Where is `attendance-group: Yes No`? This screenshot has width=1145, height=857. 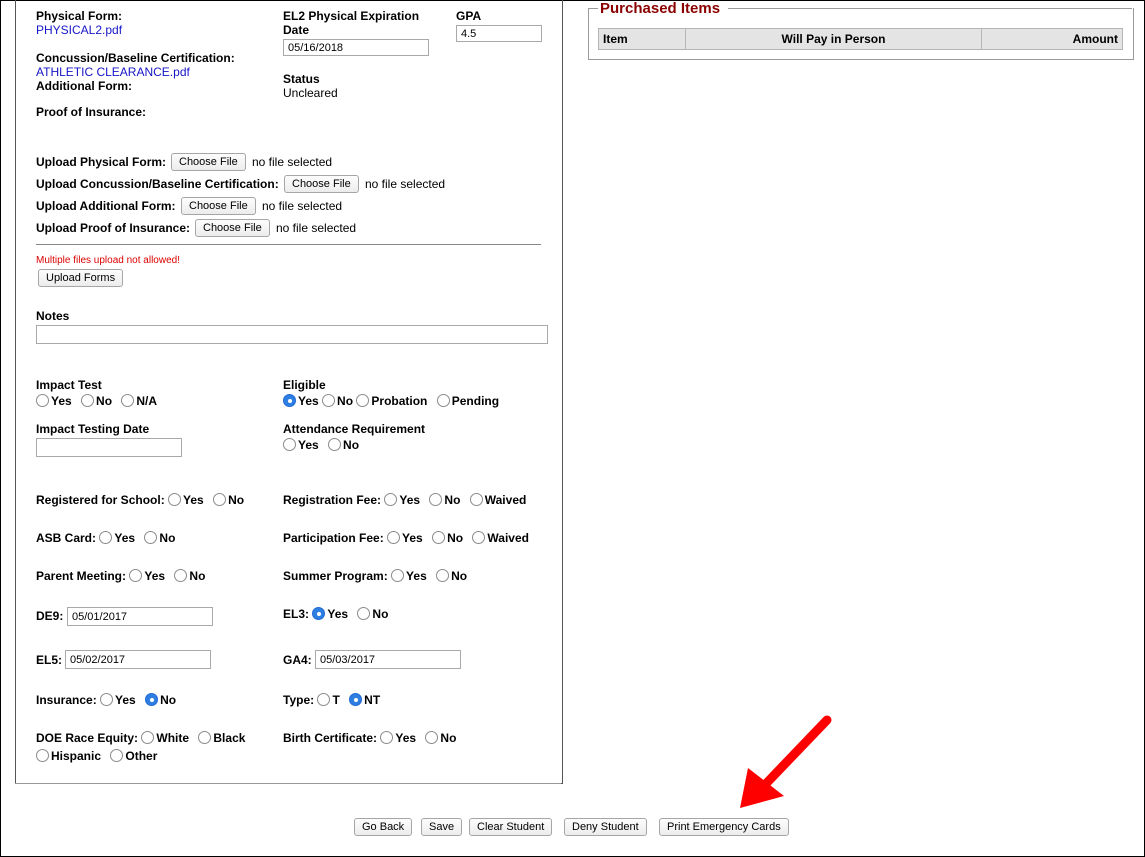
attendance-group: Yes No is located at coordinates (321, 445).